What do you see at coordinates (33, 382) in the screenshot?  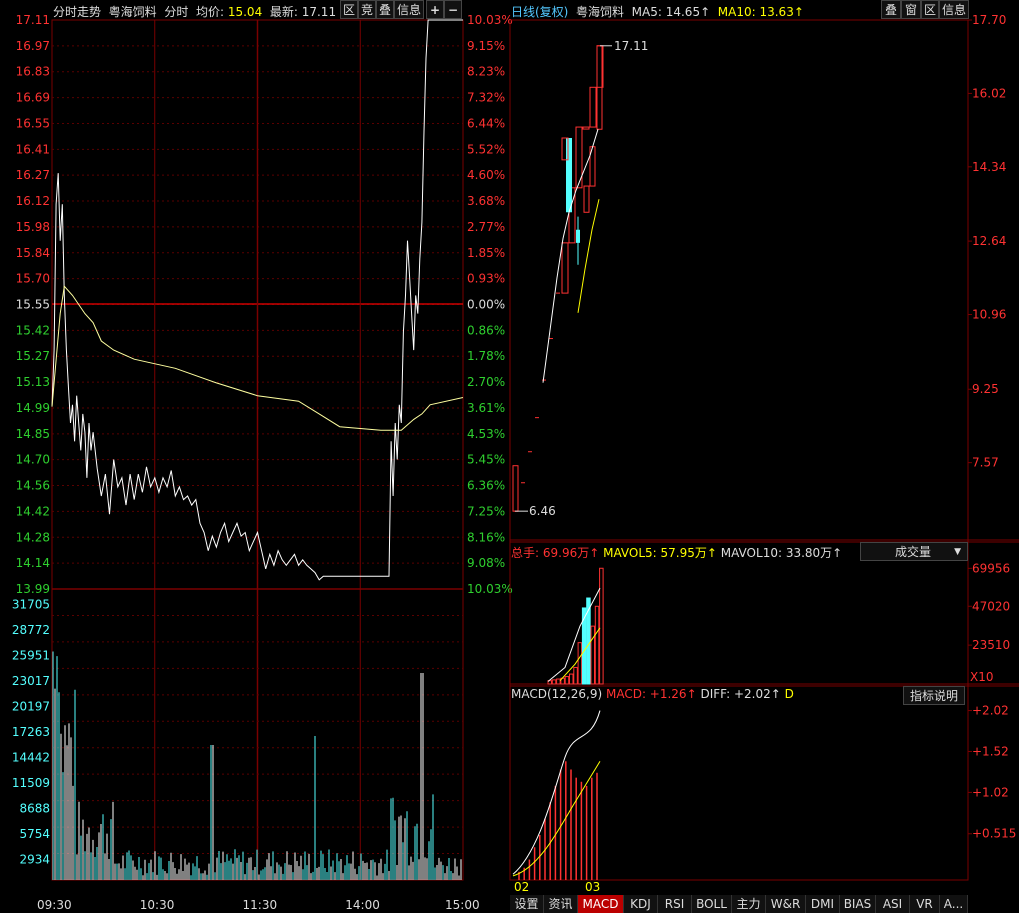 I see `price-tick-label: 15.13` at bounding box center [33, 382].